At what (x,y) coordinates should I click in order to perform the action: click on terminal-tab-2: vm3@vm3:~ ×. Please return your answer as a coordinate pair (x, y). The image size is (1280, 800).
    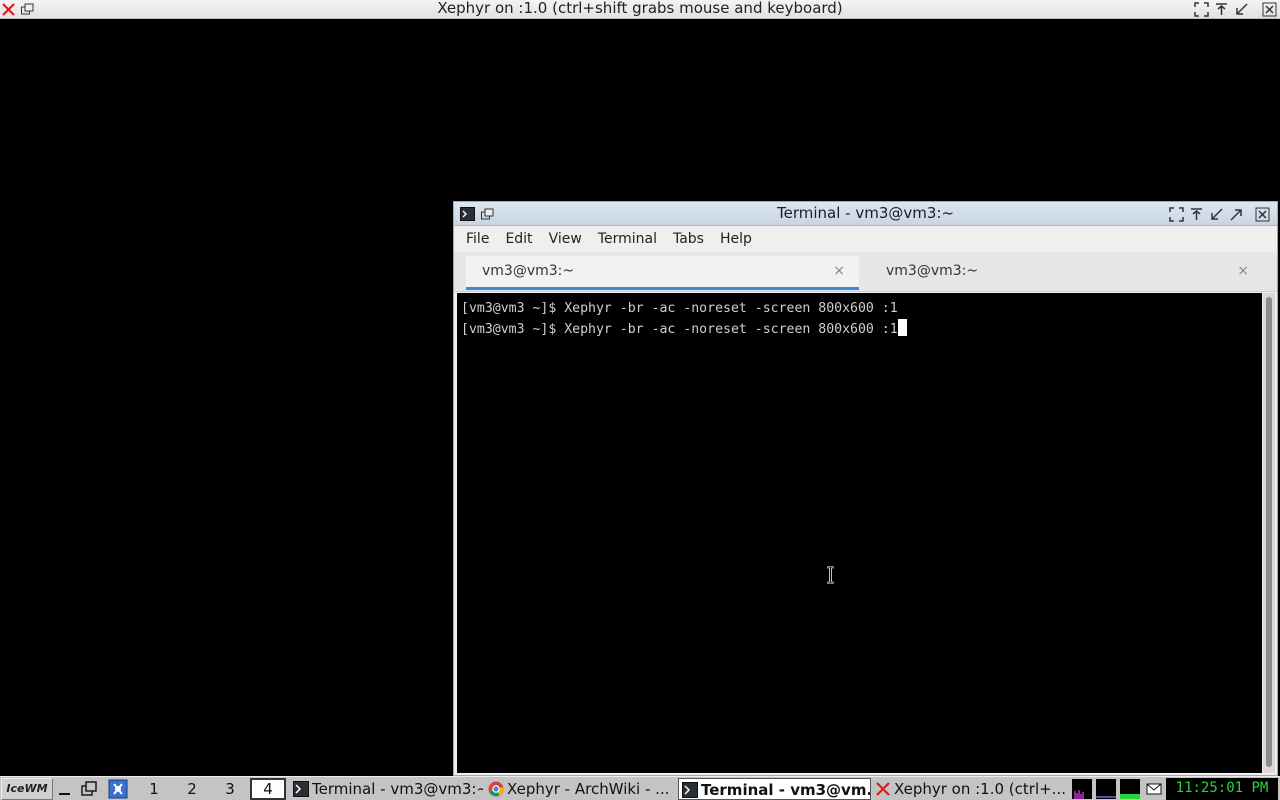
    Looking at the image, I should click on (1066, 273).